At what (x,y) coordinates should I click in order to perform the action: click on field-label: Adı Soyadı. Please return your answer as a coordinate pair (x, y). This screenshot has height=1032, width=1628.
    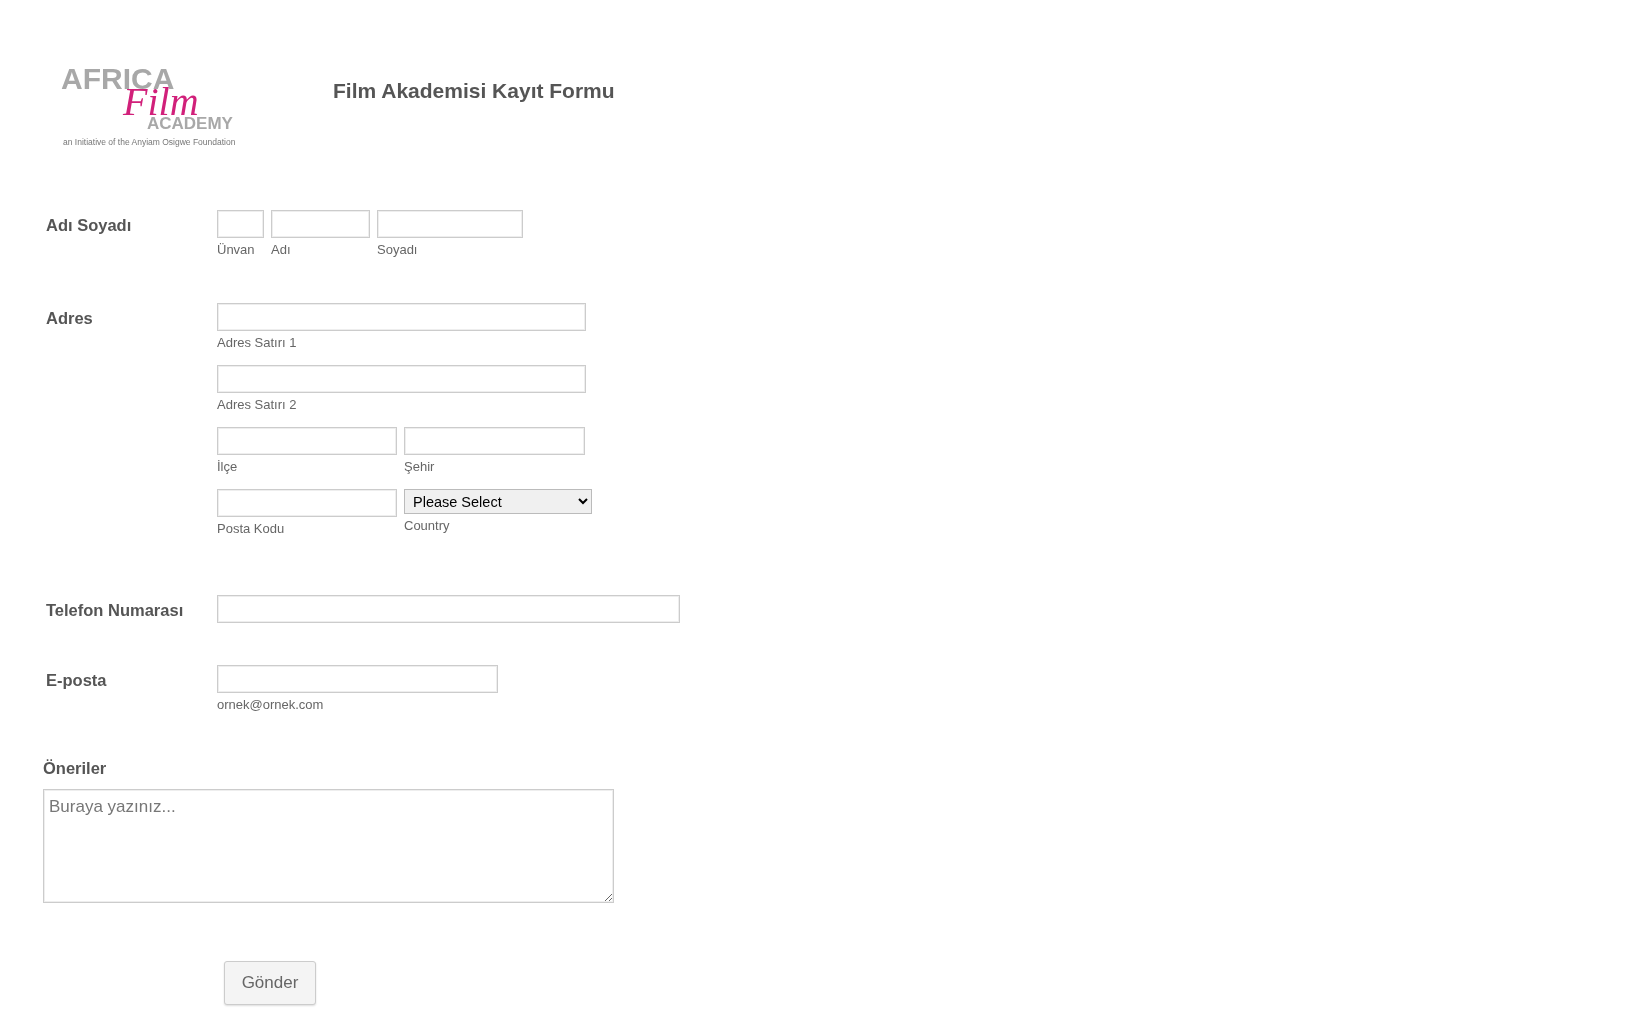
    Looking at the image, I should click on (89, 225).